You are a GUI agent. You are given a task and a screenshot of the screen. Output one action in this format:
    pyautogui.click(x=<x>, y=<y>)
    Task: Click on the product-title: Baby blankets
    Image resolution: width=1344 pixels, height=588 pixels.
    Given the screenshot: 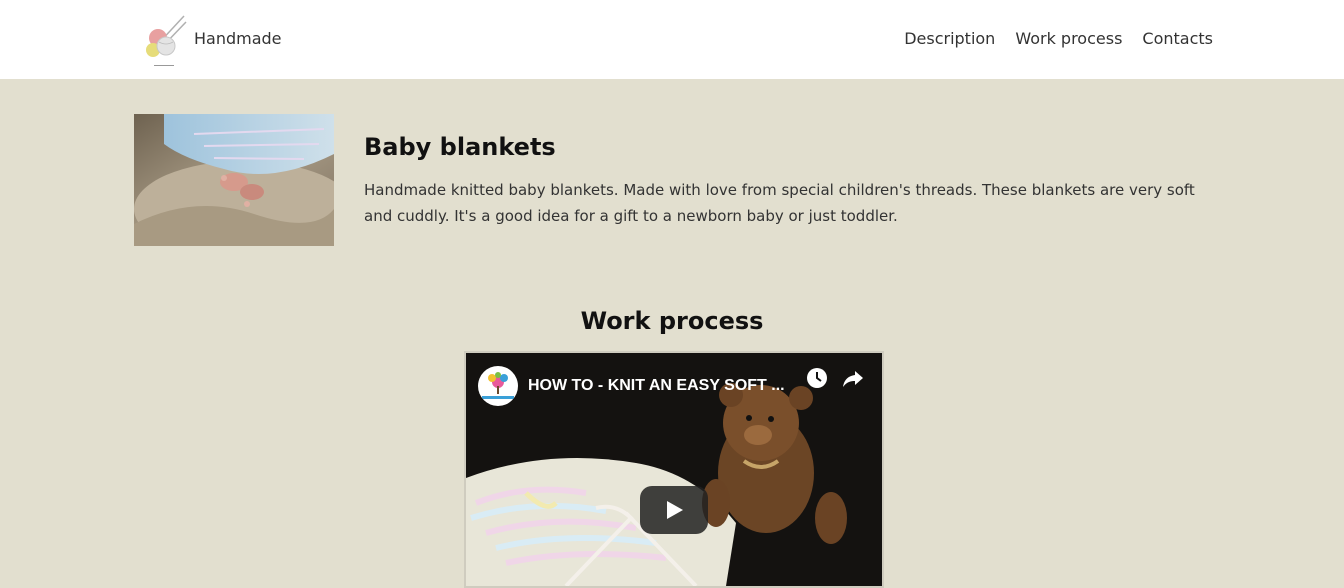 What is the action you would take?
    pyautogui.click(x=460, y=147)
    